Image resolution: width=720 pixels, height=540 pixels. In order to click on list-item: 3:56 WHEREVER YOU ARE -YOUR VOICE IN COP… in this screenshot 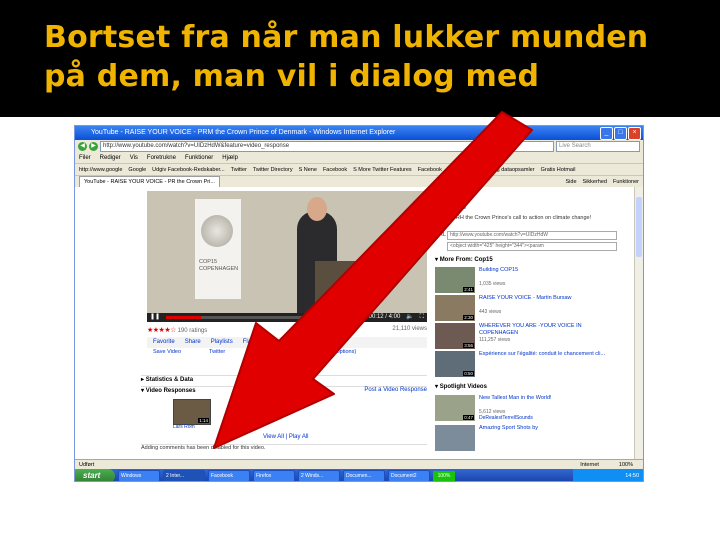, I will do `click(525, 336)`.